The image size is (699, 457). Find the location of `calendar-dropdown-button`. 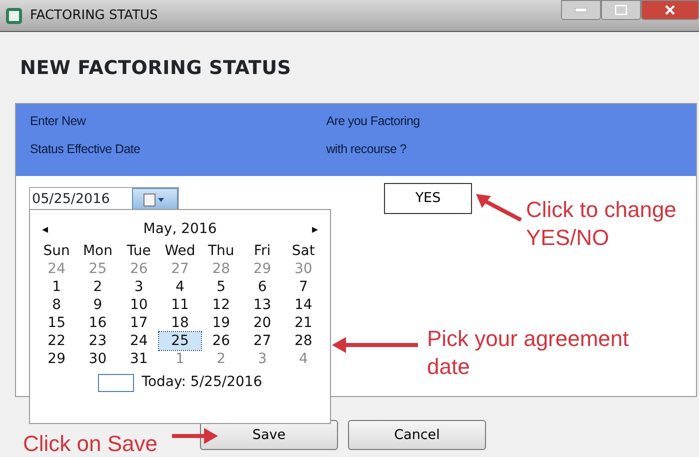

calendar-dropdown-button is located at coordinates (155, 200).